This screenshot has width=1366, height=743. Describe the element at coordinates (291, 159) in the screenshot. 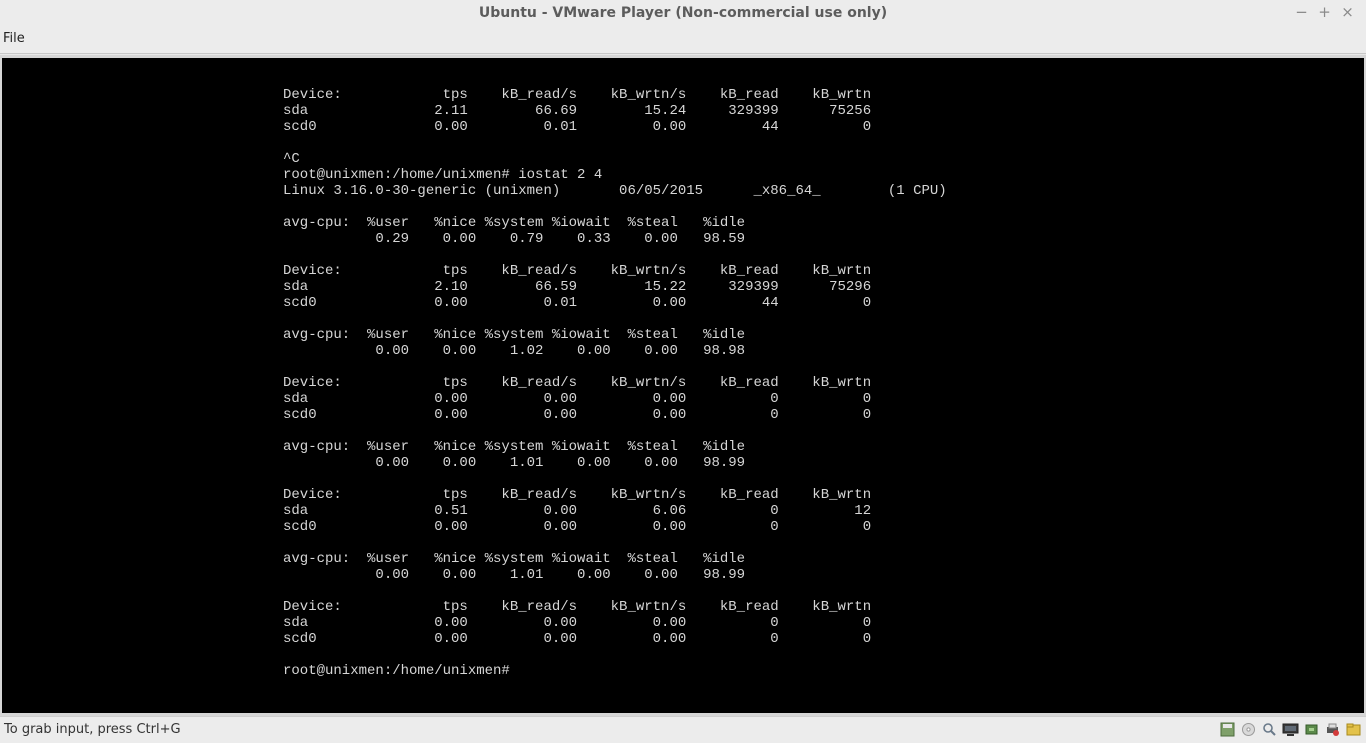

I see `terminal-line: ^C` at that location.